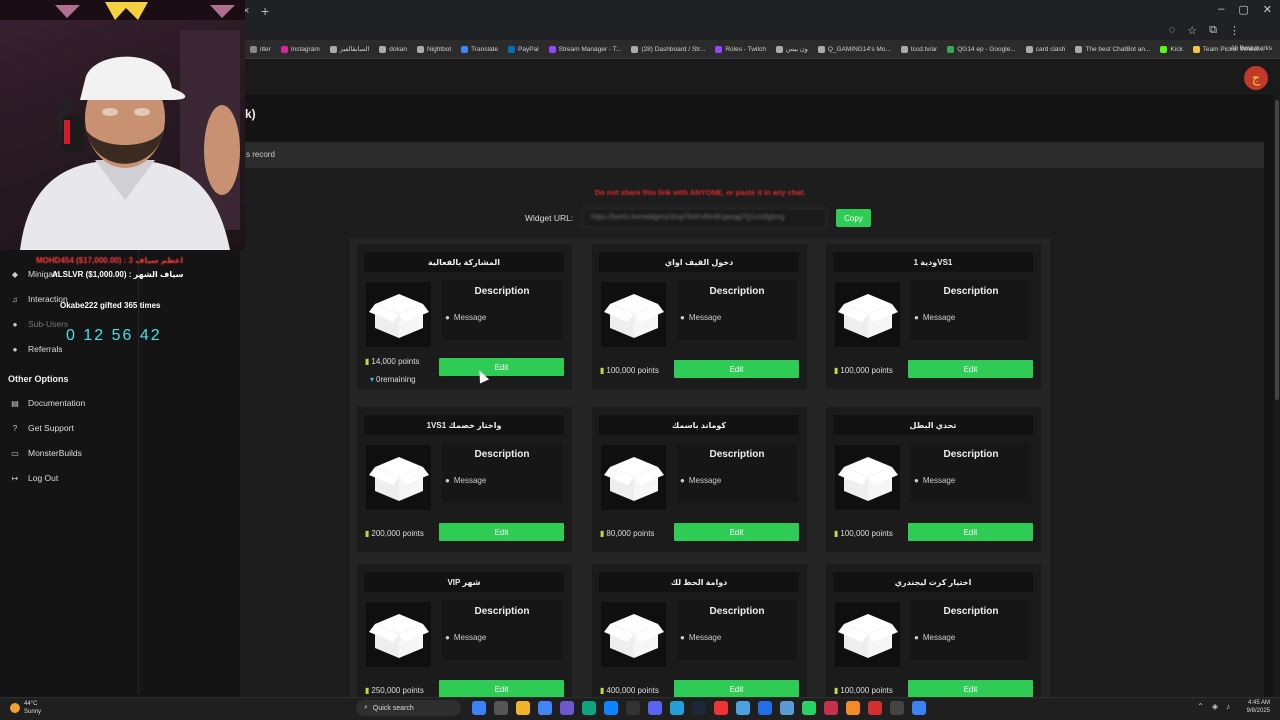  I want to click on new-tab-icon: +, so click(265, 11).